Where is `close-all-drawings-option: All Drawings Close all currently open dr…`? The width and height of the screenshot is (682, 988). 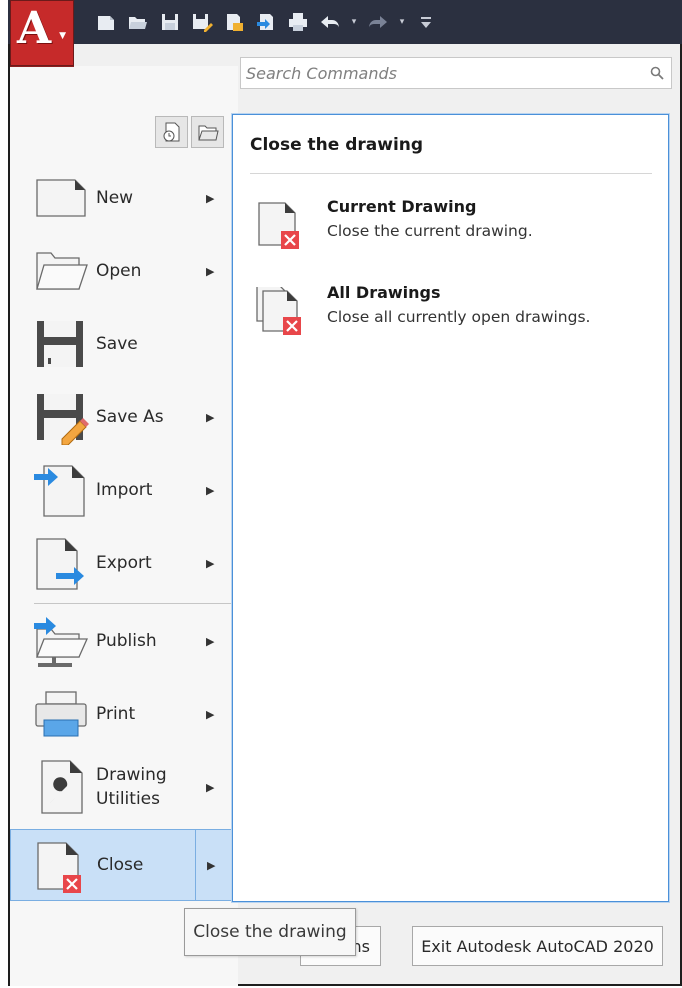 close-all-drawings-option: All Drawings Close all currently open dr… is located at coordinates (455, 315).